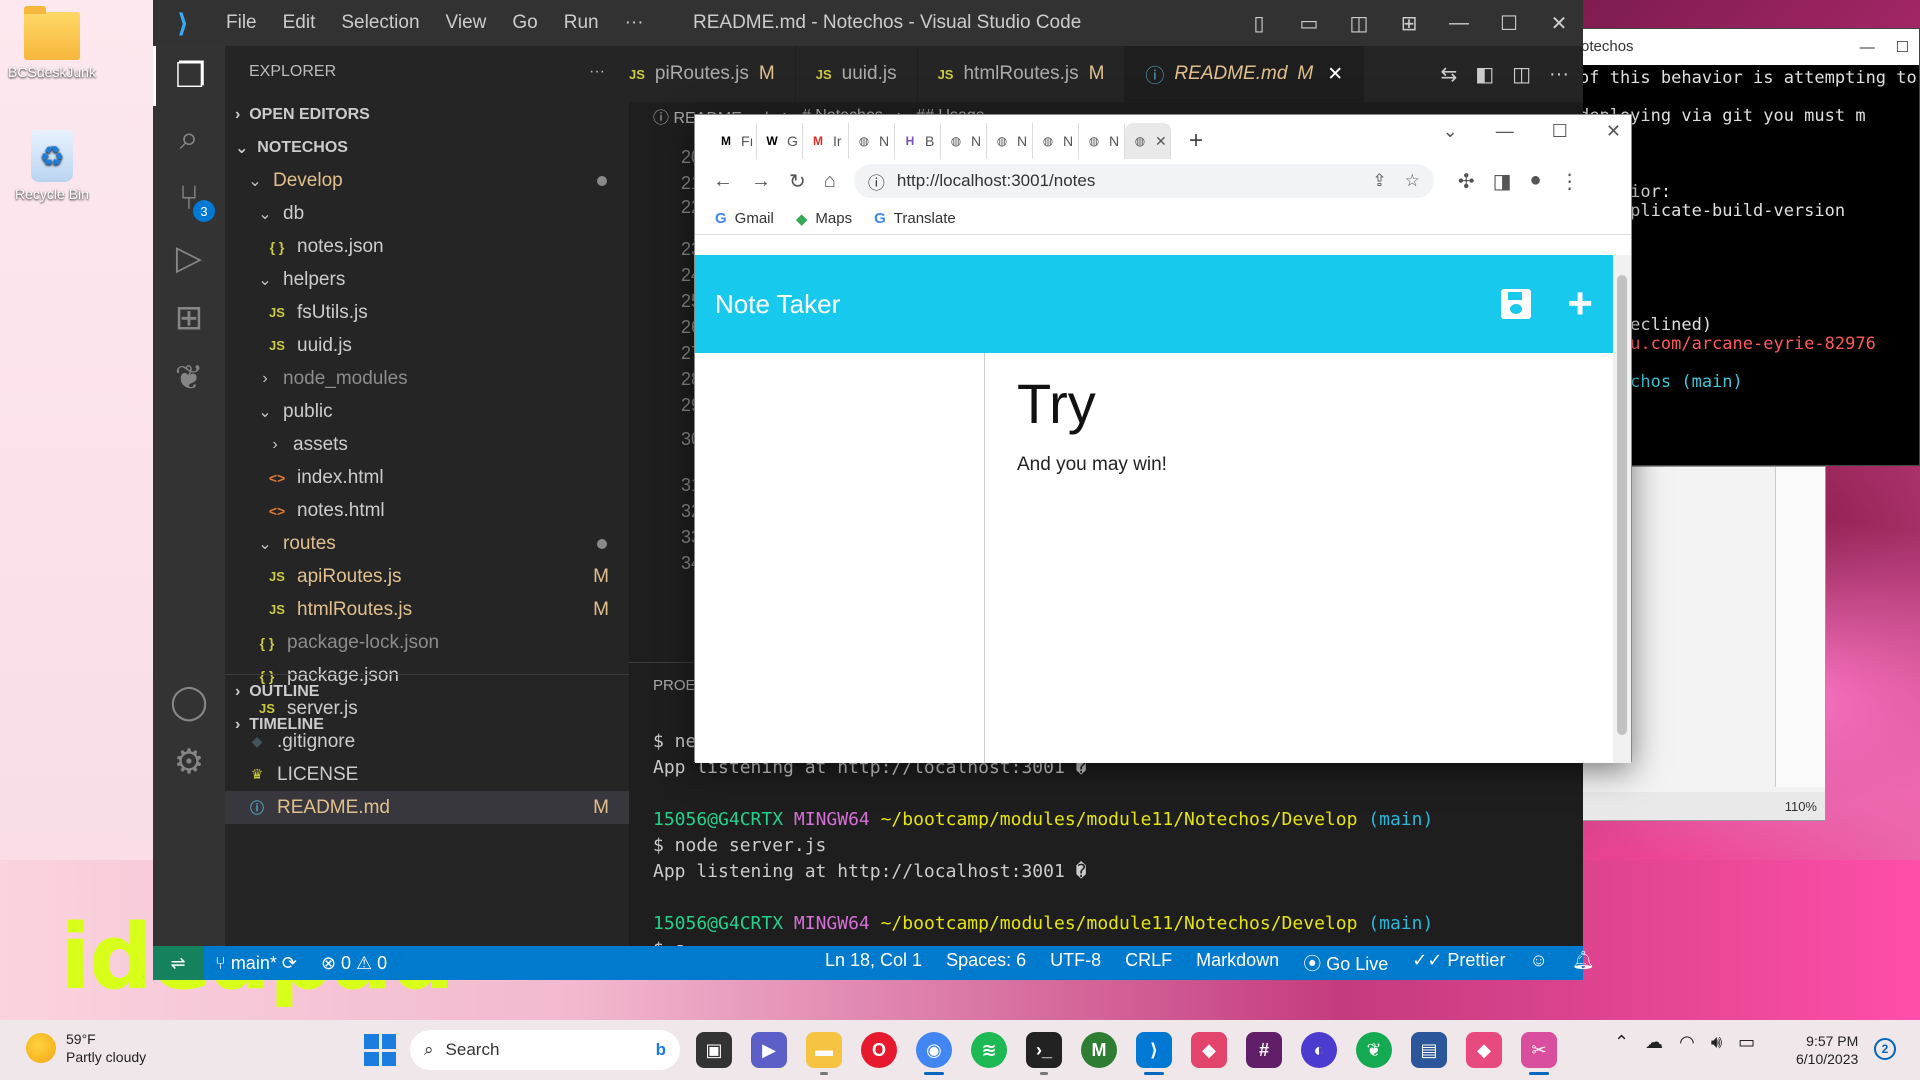  What do you see at coordinates (1884, 47) in the screenshot?
I see `terminal-window-controls: — ☐` at bounding box center [1884, 47].